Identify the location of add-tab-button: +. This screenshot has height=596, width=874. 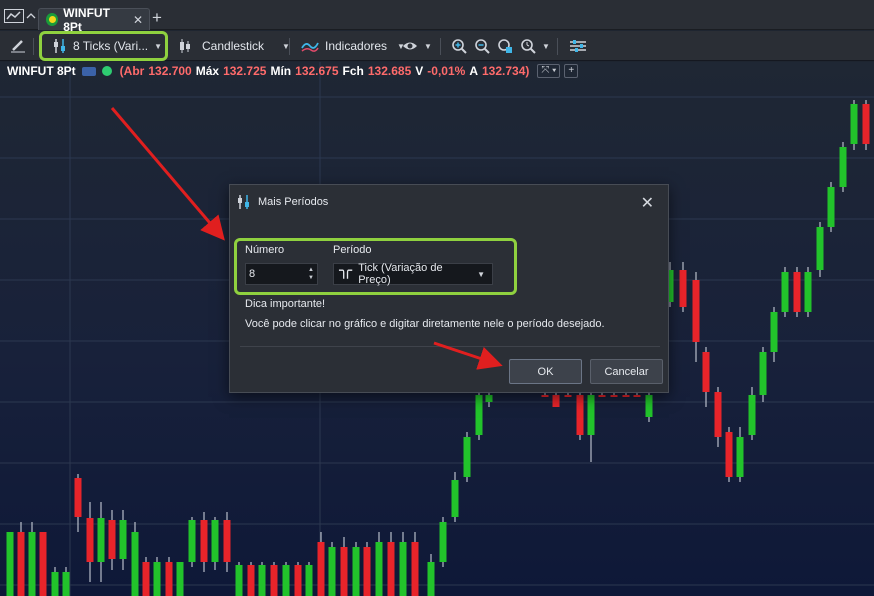
(157, 18).